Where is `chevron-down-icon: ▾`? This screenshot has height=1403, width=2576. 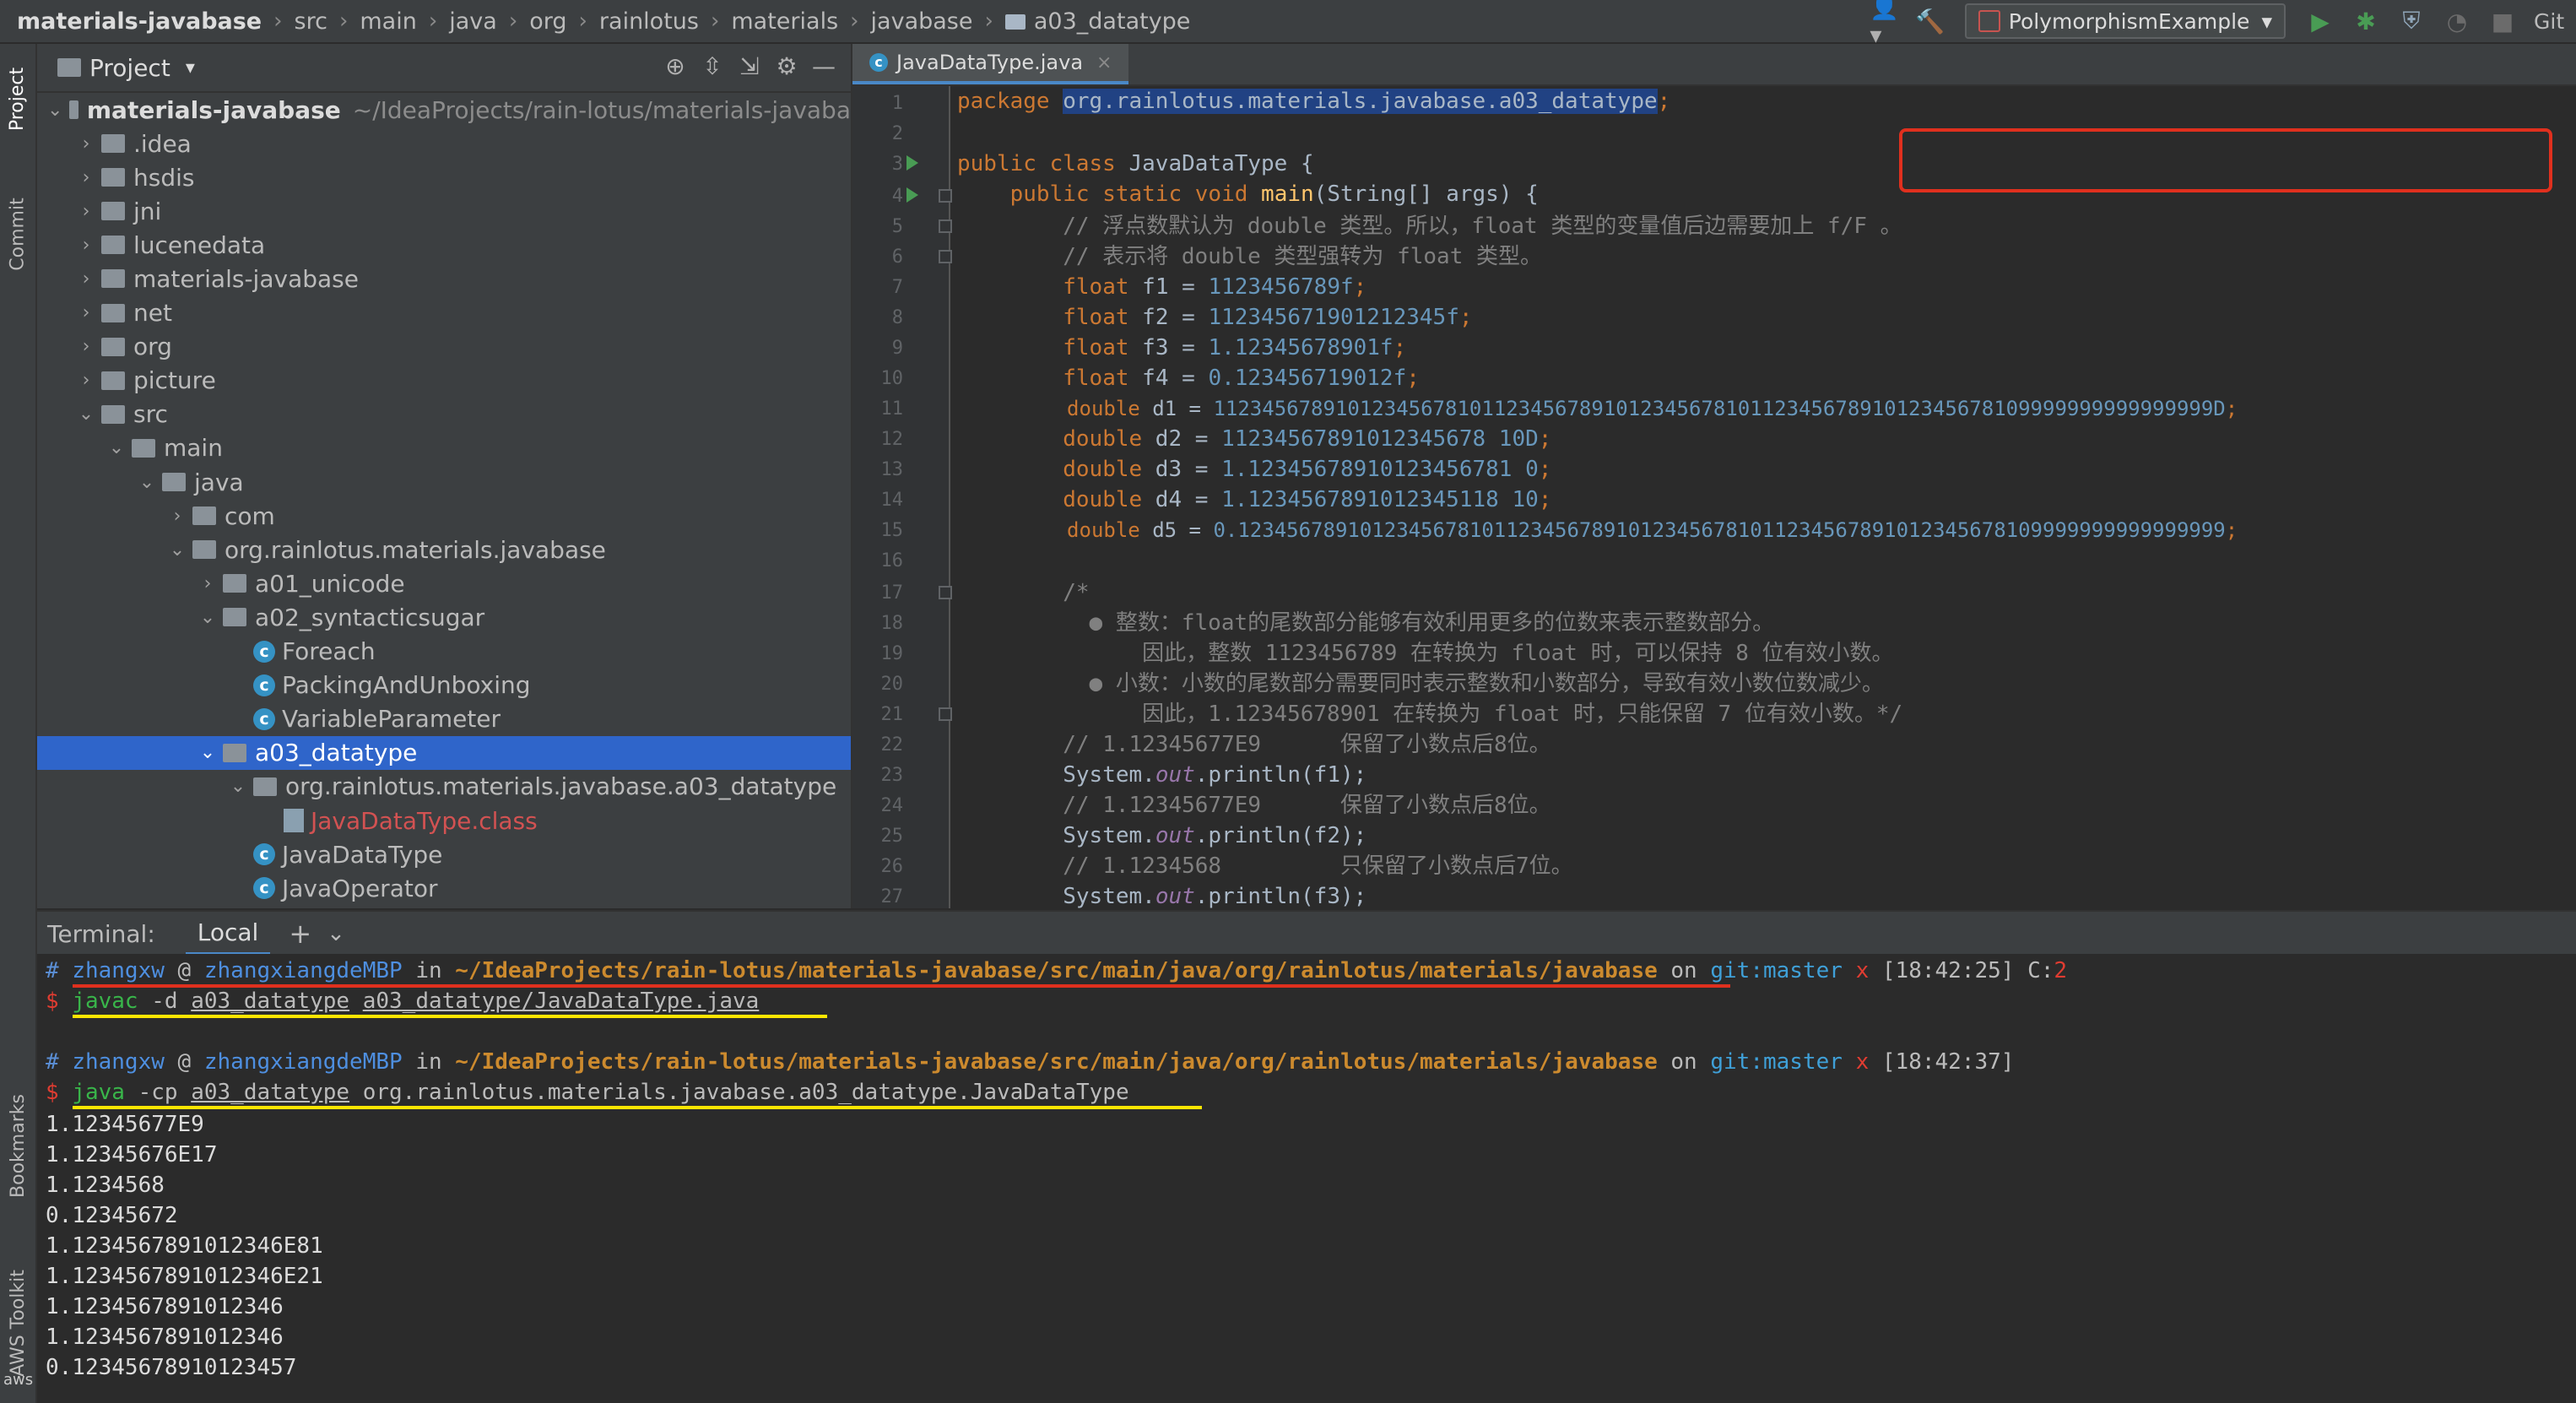 chevron-down-icon: ▾ is located at coordinates (190, 68).